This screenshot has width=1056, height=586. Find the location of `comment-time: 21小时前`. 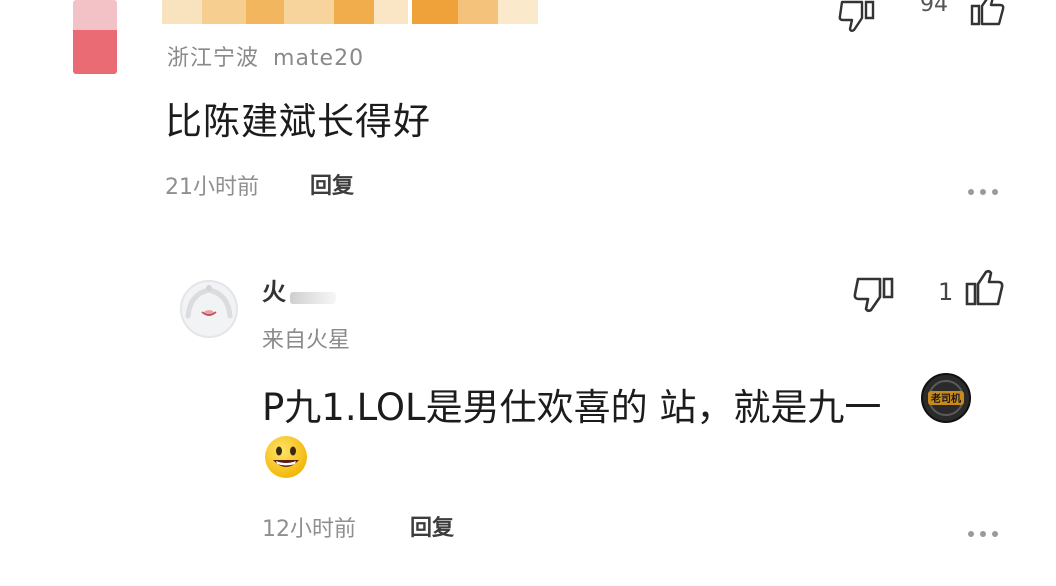

comment-time: 21小时前 is located at coordinates (212, 187).